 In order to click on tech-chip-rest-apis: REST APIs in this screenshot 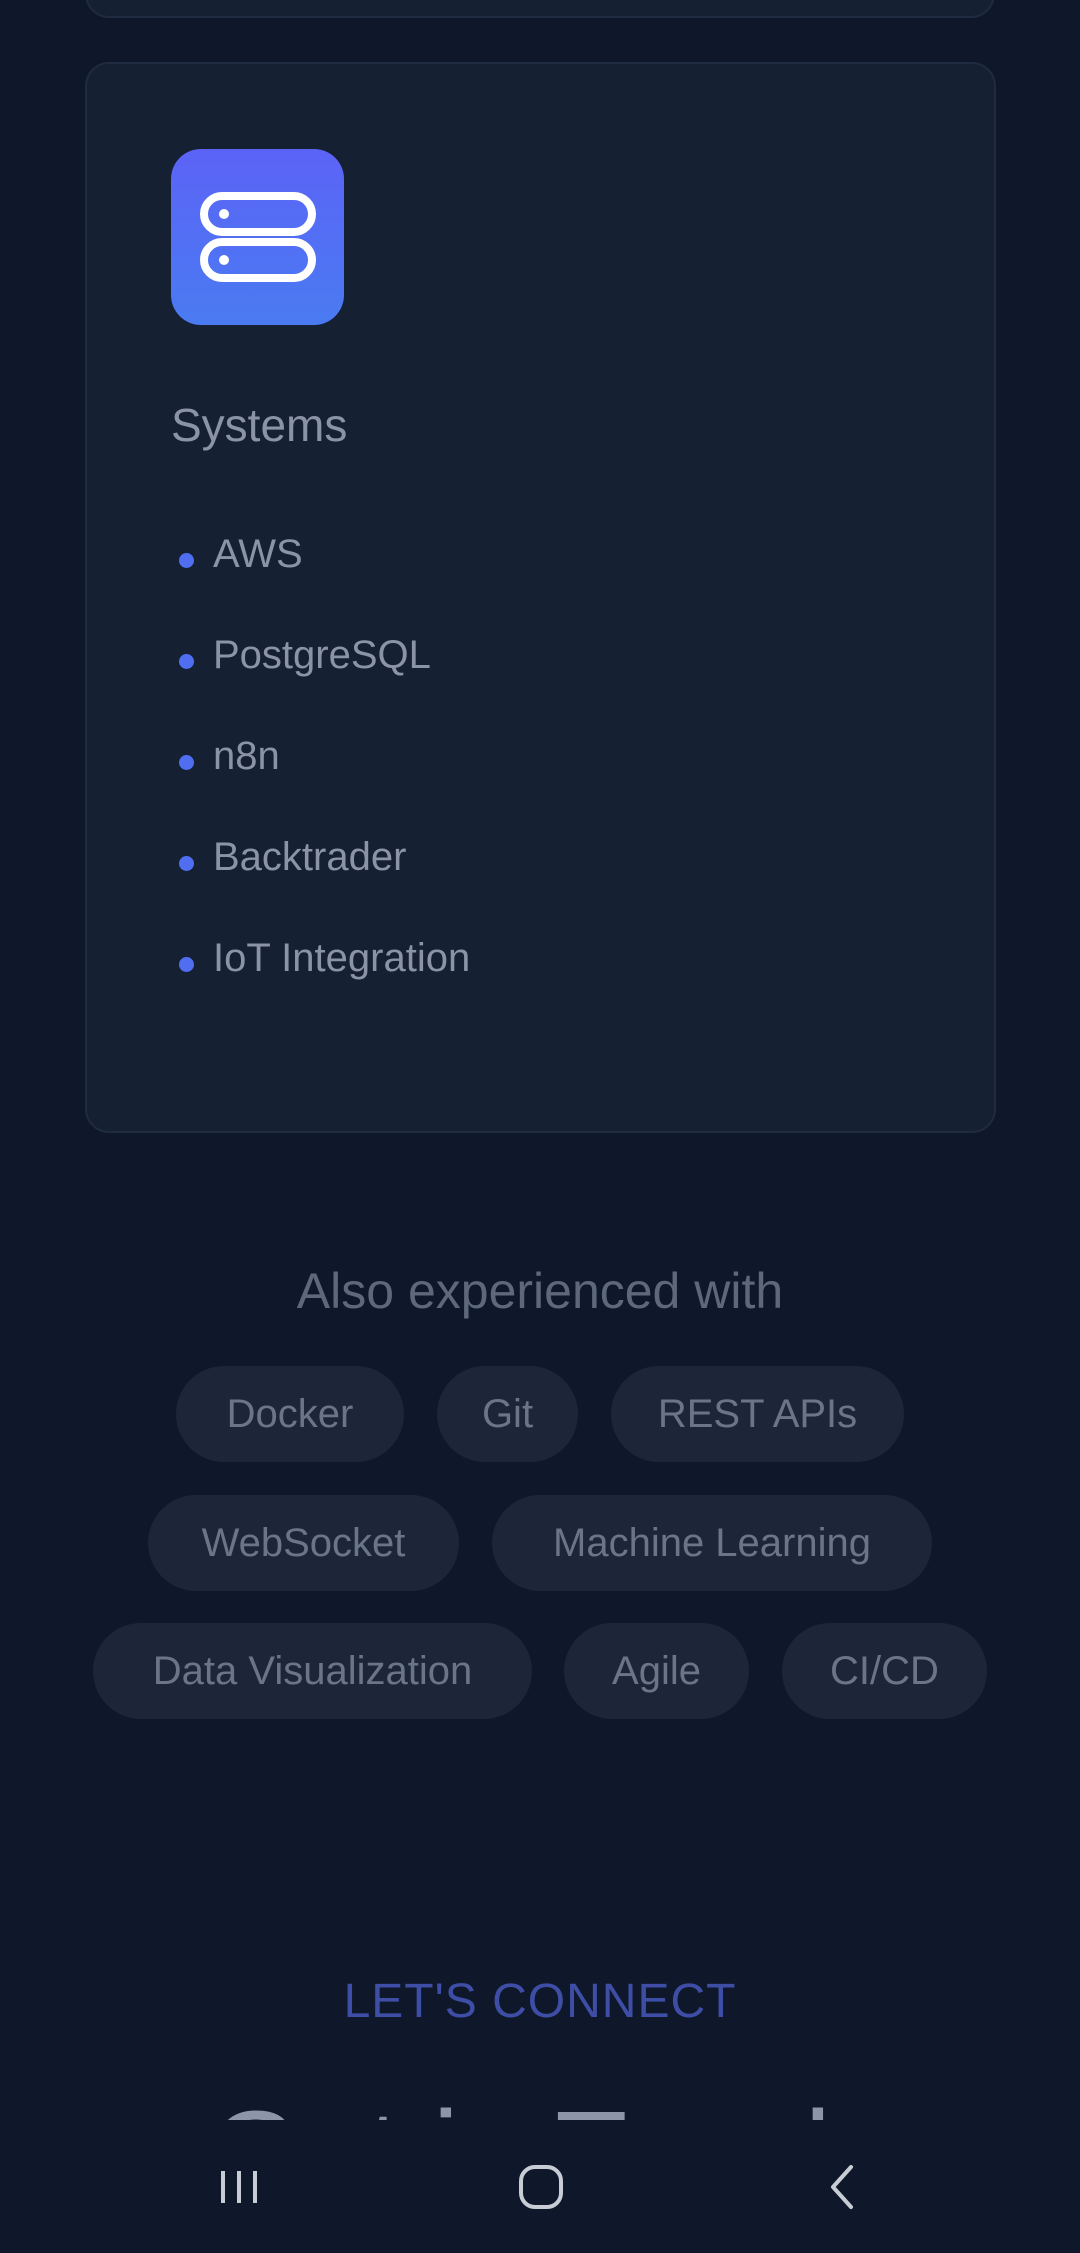, I will do `click(757, 1414)`.